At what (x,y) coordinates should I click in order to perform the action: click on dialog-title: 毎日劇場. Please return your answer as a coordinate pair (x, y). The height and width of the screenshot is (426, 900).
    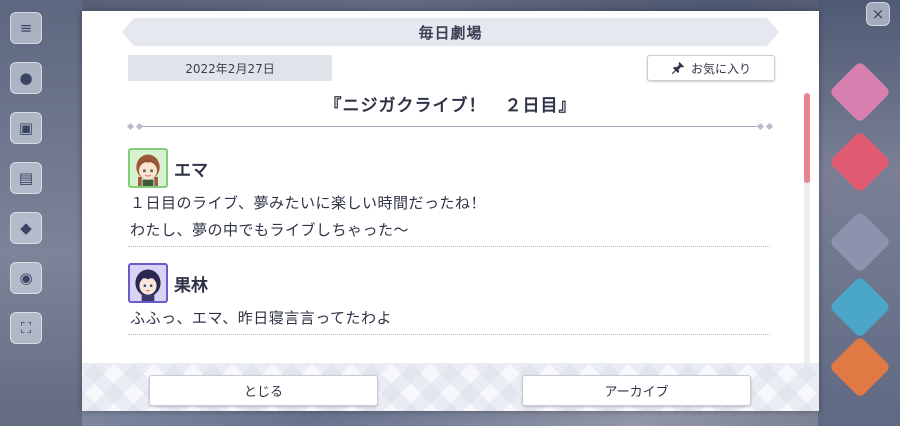
    Looking at the image, I should click on (450, 32).